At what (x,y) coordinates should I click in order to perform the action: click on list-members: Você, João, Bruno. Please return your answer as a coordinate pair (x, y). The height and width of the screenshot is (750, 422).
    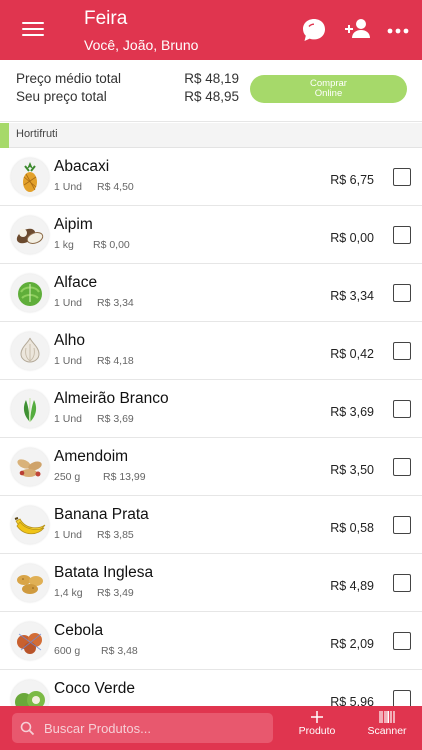
    Looking at the image, I should click on (141, 45).